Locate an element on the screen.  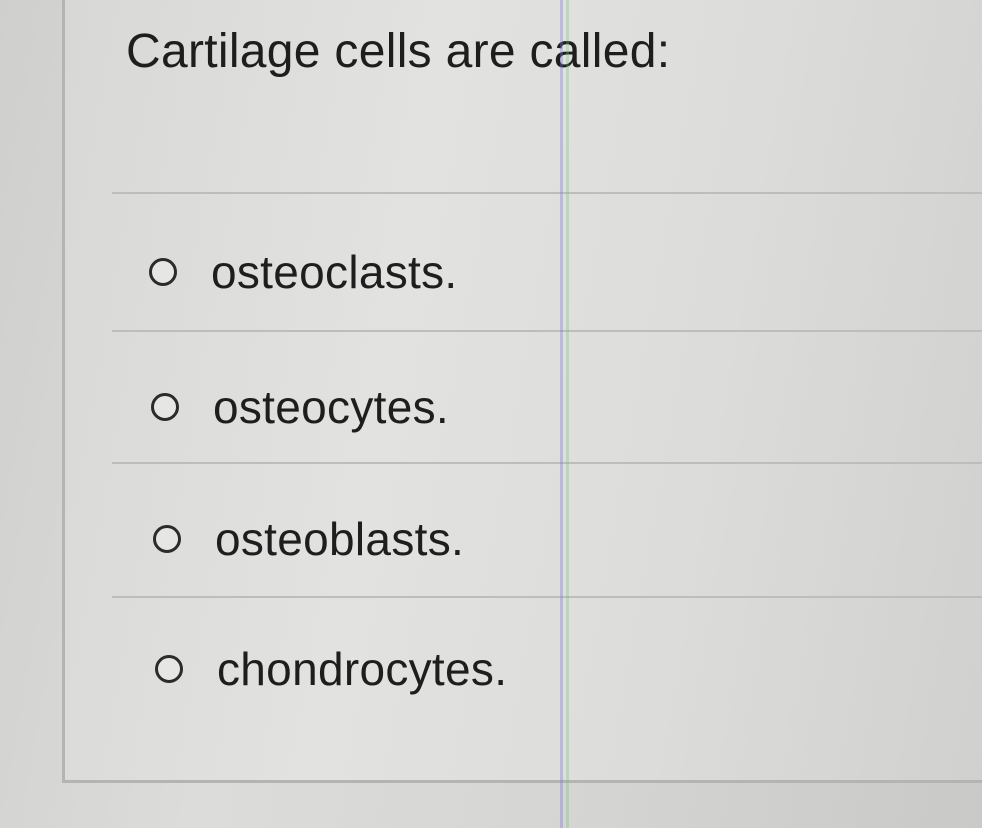
answer-label: chondrocytes. is located at coordinates (362, 669).